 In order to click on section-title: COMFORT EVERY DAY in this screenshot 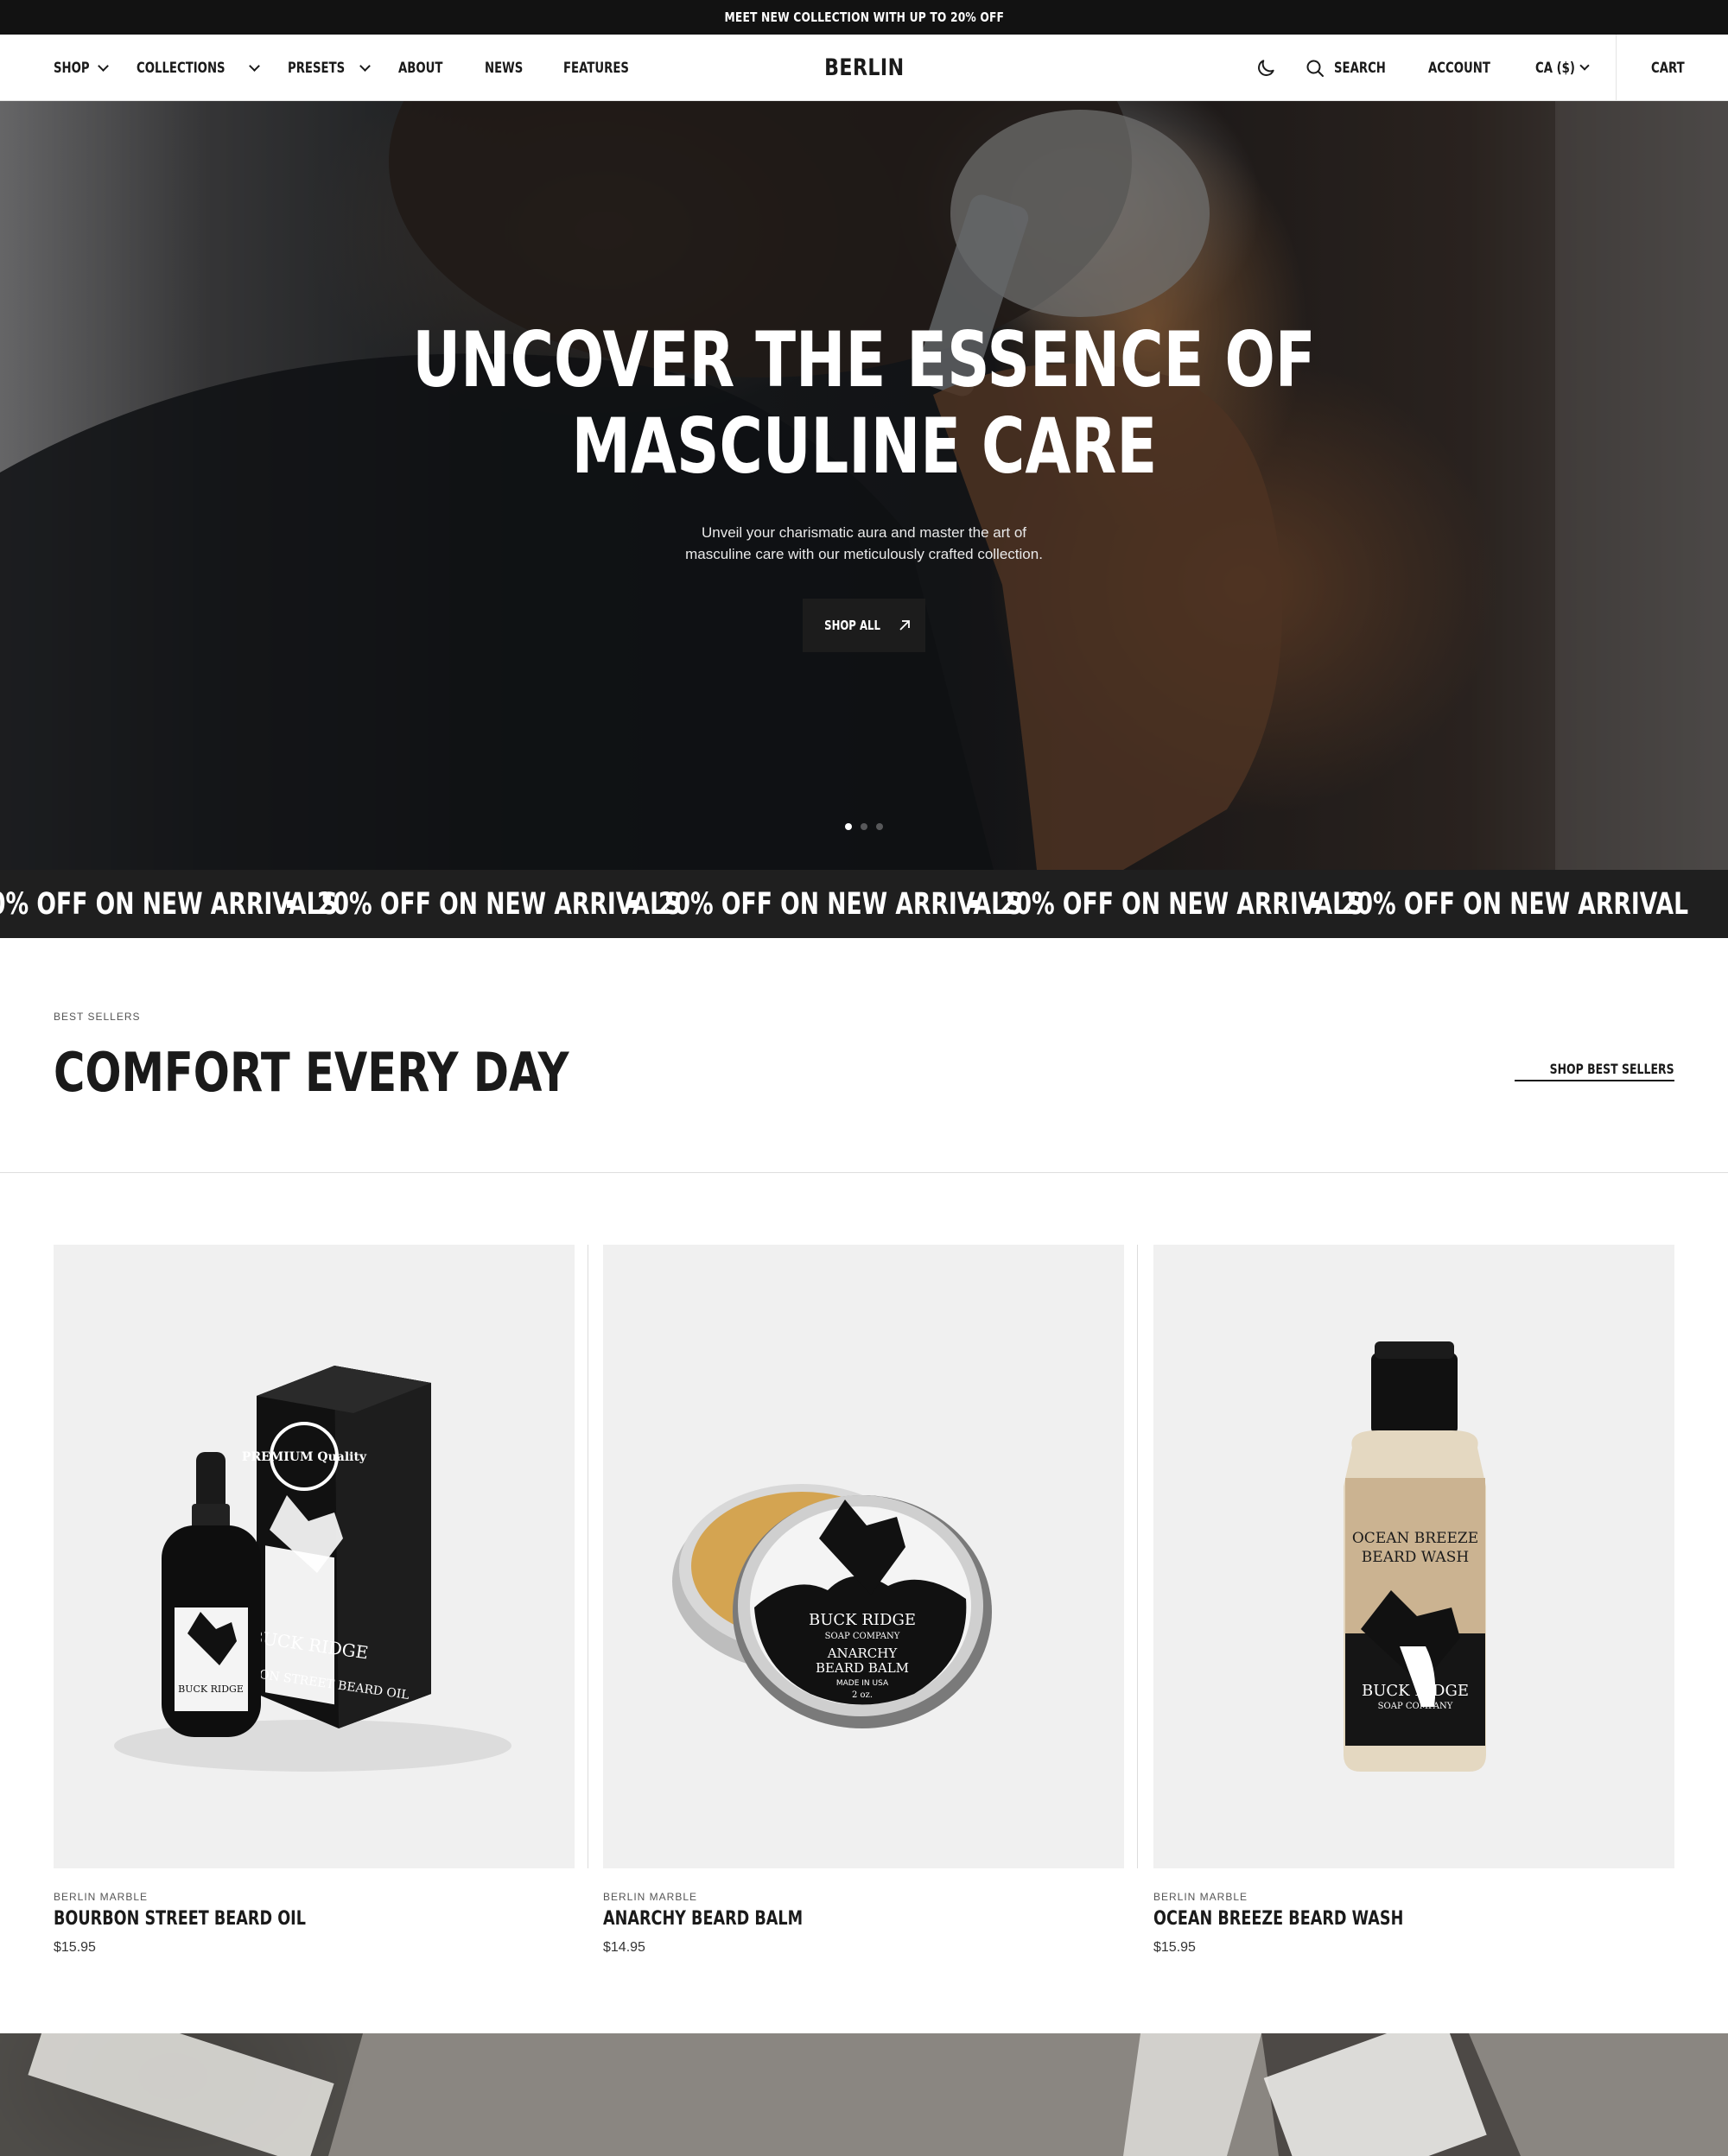, I will do `click(376, 1073)`.